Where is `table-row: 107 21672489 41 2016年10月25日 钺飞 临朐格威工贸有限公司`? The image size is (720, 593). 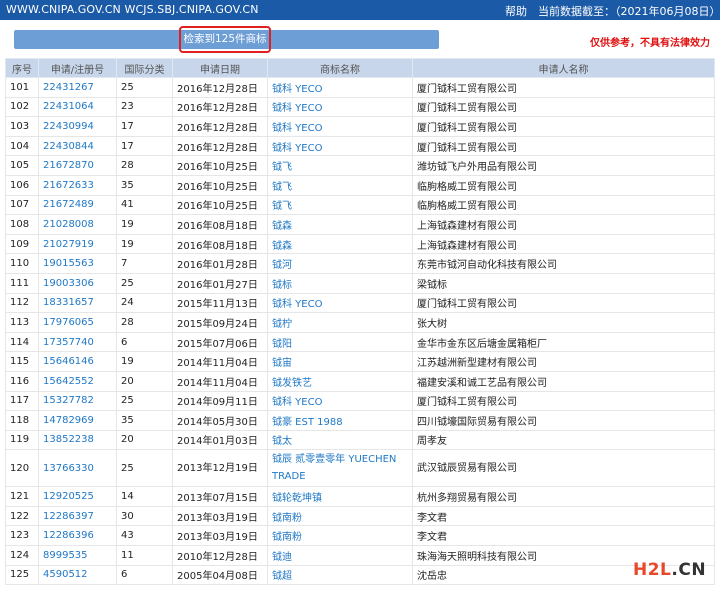
table-row: 107 21672489 41 2016年10月25日 钺飞 临朐格威工贸有限公司 is located at coordinates (360, 205).